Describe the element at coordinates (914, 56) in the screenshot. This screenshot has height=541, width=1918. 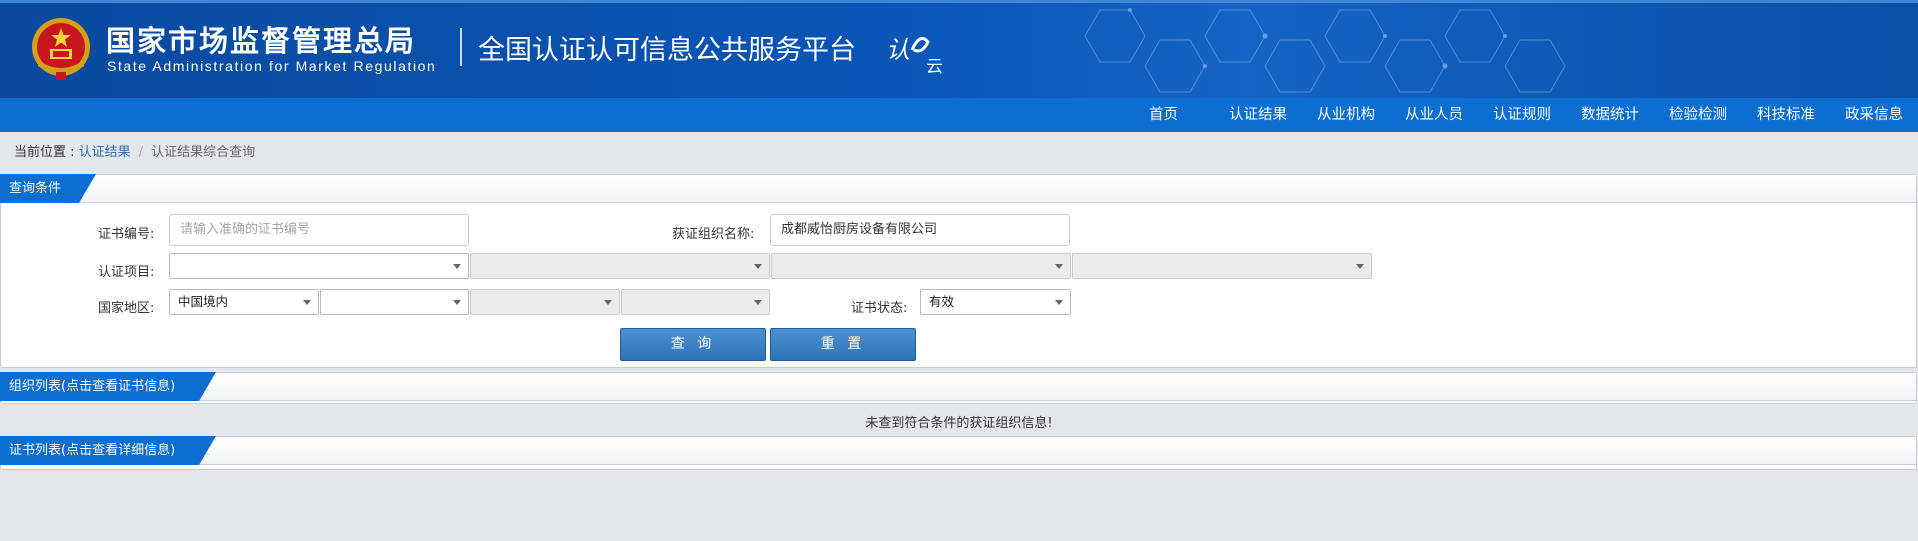
I see `renzheng-cloud-logo: 认 云` at that location.